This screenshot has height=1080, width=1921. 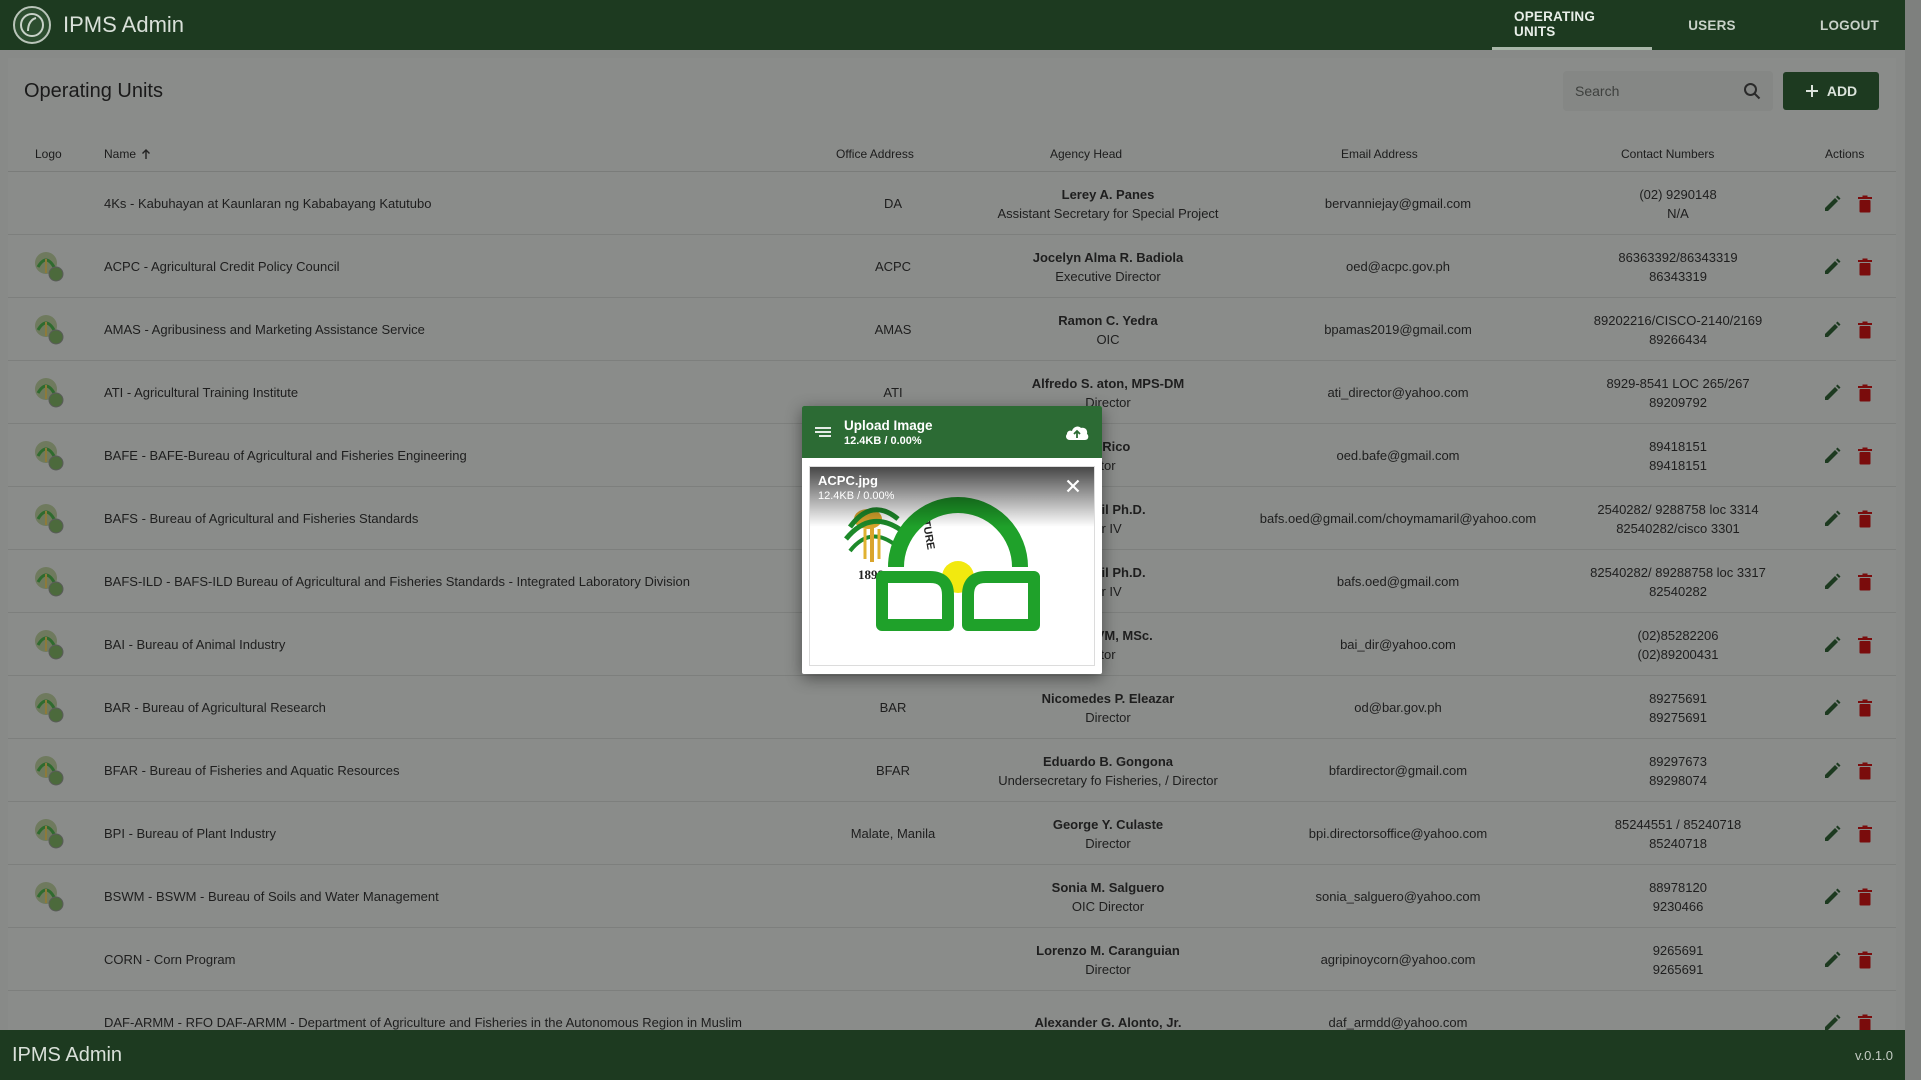 I want to click on nav-logout: LOGOUT, so click(x=1849, y=25).